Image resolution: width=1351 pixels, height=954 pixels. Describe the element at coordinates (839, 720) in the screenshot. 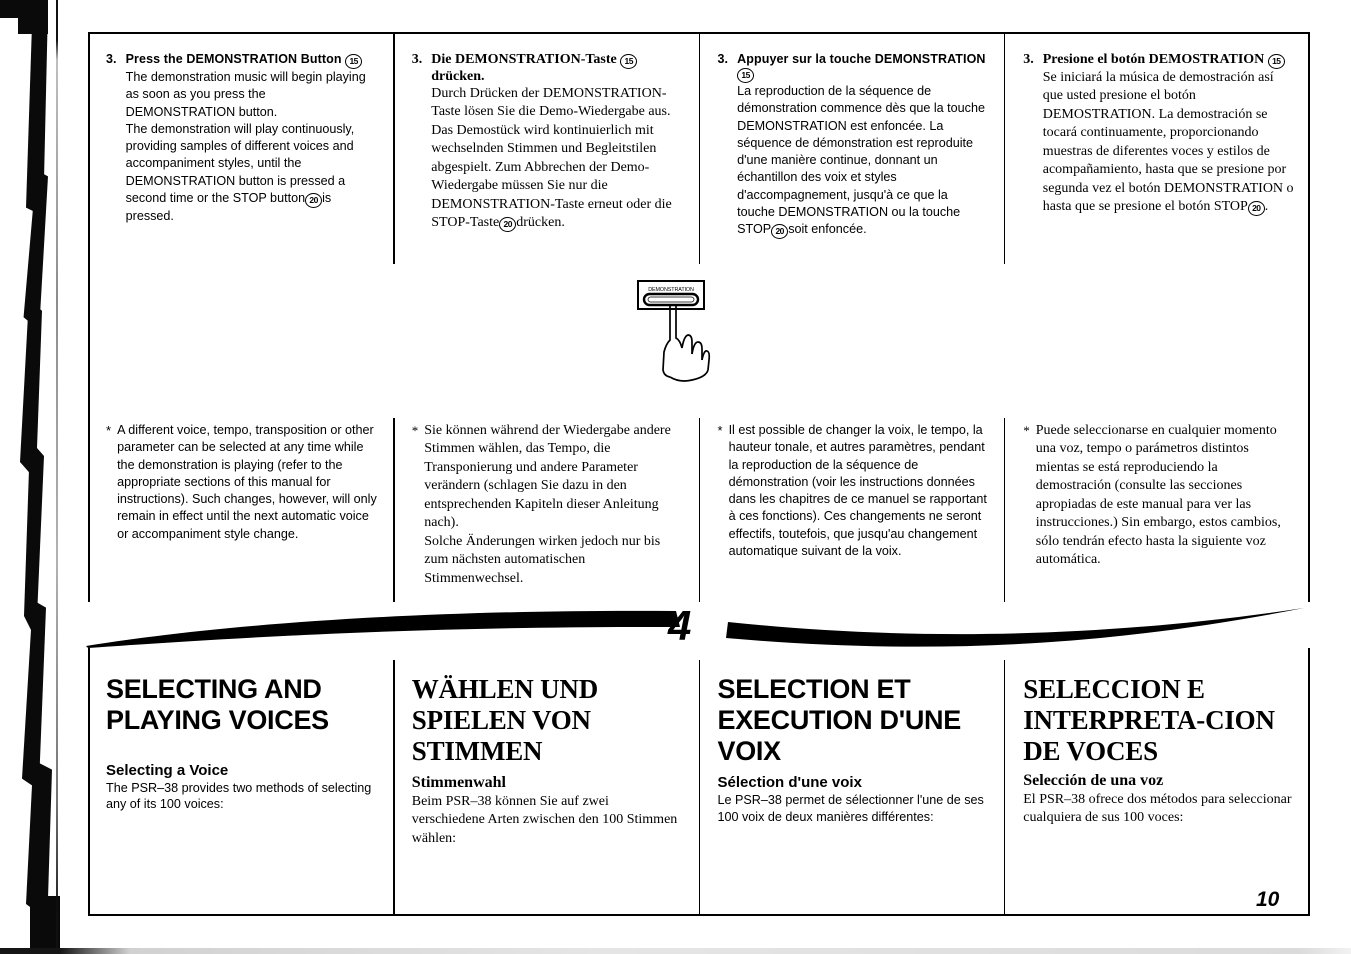

I see `section-title: SELECTION ET EXECUTION D'UNE VOIX` at that location.